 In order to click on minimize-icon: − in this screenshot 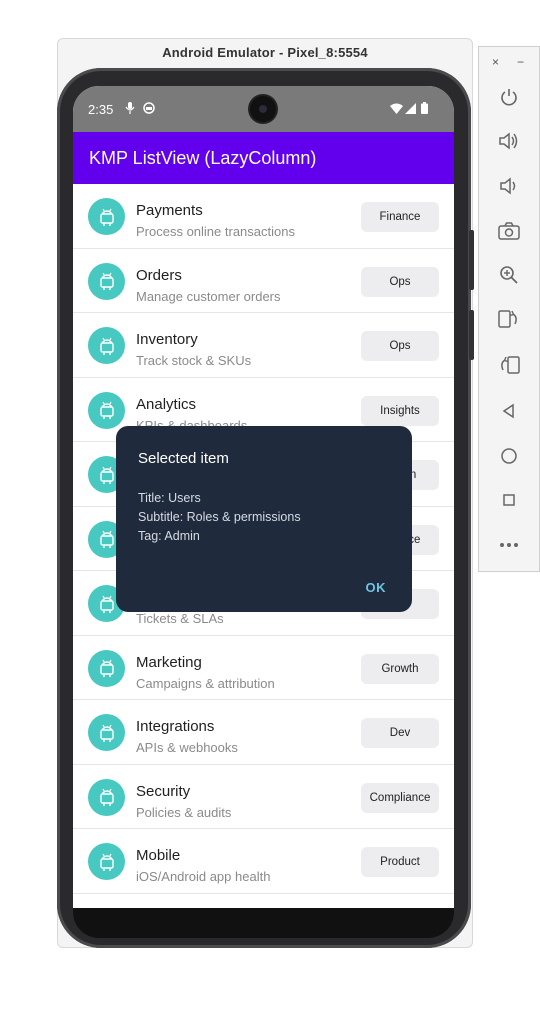, I will do `click(520, 62)`.